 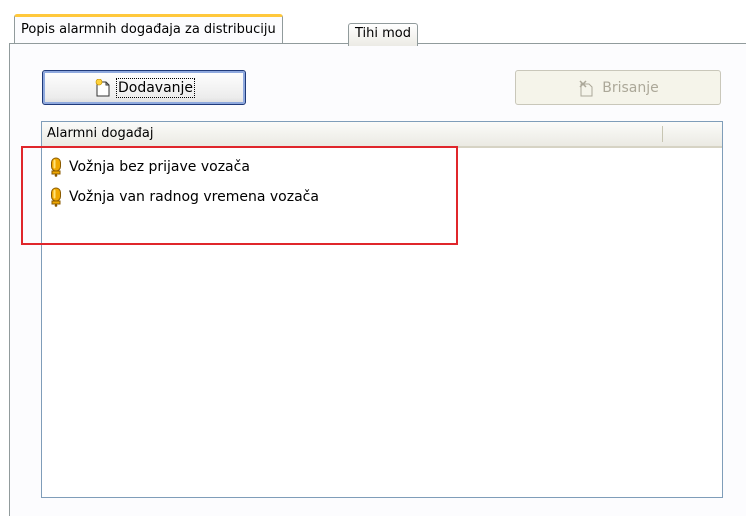 What do you see at coordinates (382, 135) in the screenshot?
I see `column-header-alarm-event: Alarmni događaj` at bounding box center [382, 135].